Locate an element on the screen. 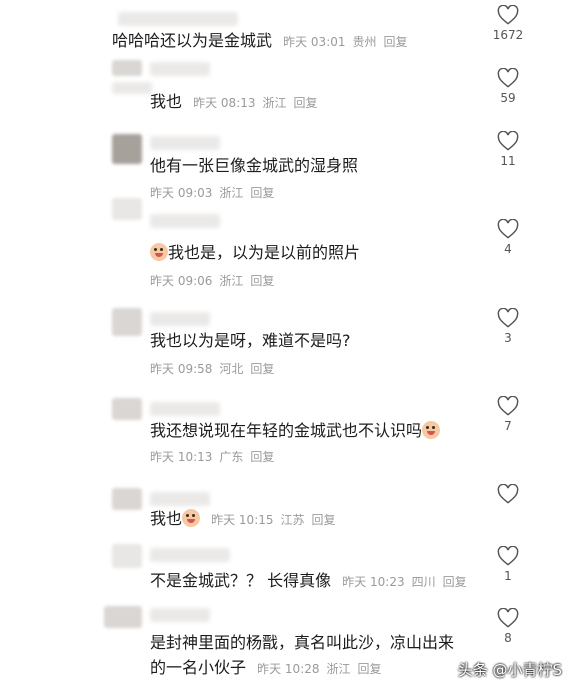 The width and height of the screenshot is (576, 692). like-button: 1 is located at coordinates (508, 564).